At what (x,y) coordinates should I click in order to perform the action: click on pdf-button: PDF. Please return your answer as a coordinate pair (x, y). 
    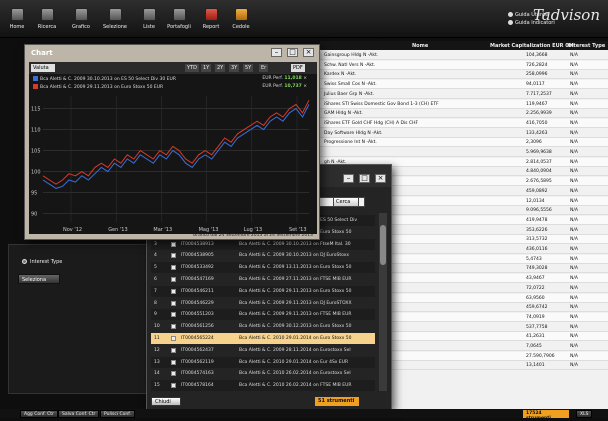
    Looking at the image, I should click on (298, 68).